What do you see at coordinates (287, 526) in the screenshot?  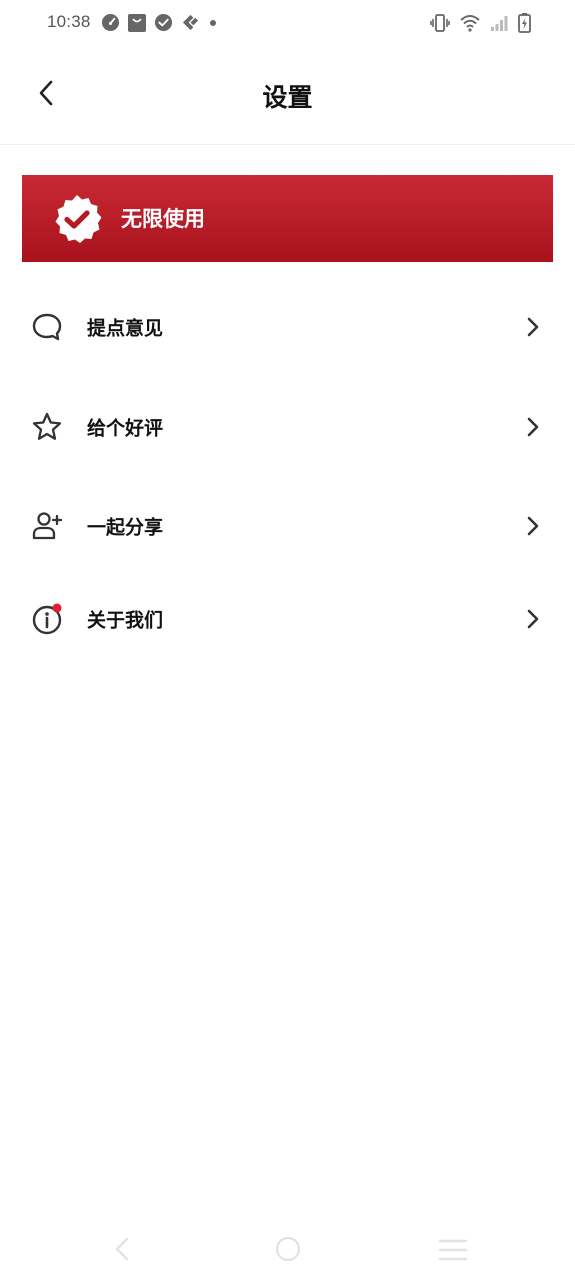 I see `menu-item-share: 一起分享` at bounding box center [287, 526].